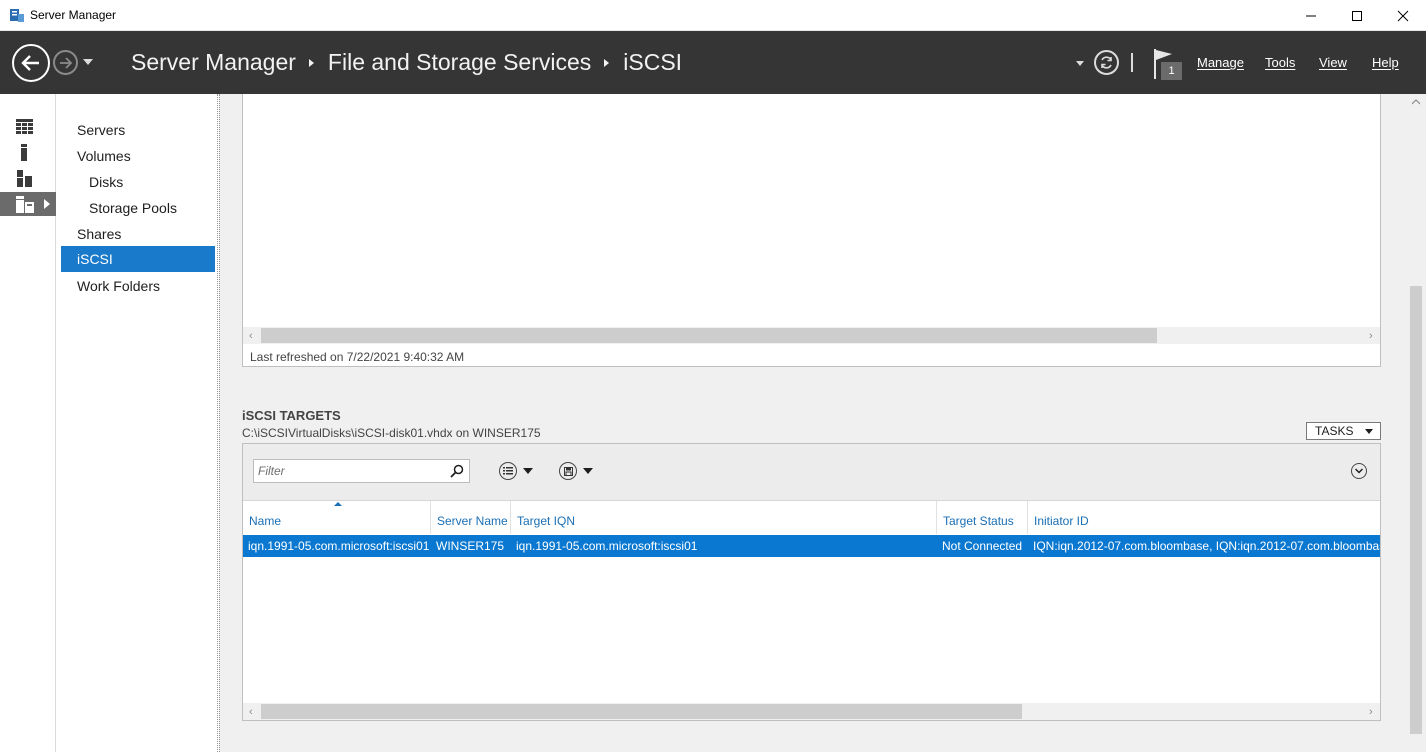 Image resolution: width=1426 pixels, height=752 pixels. I want to click on nav-item-storage-pools: Storage Pools, so click(138, 208).